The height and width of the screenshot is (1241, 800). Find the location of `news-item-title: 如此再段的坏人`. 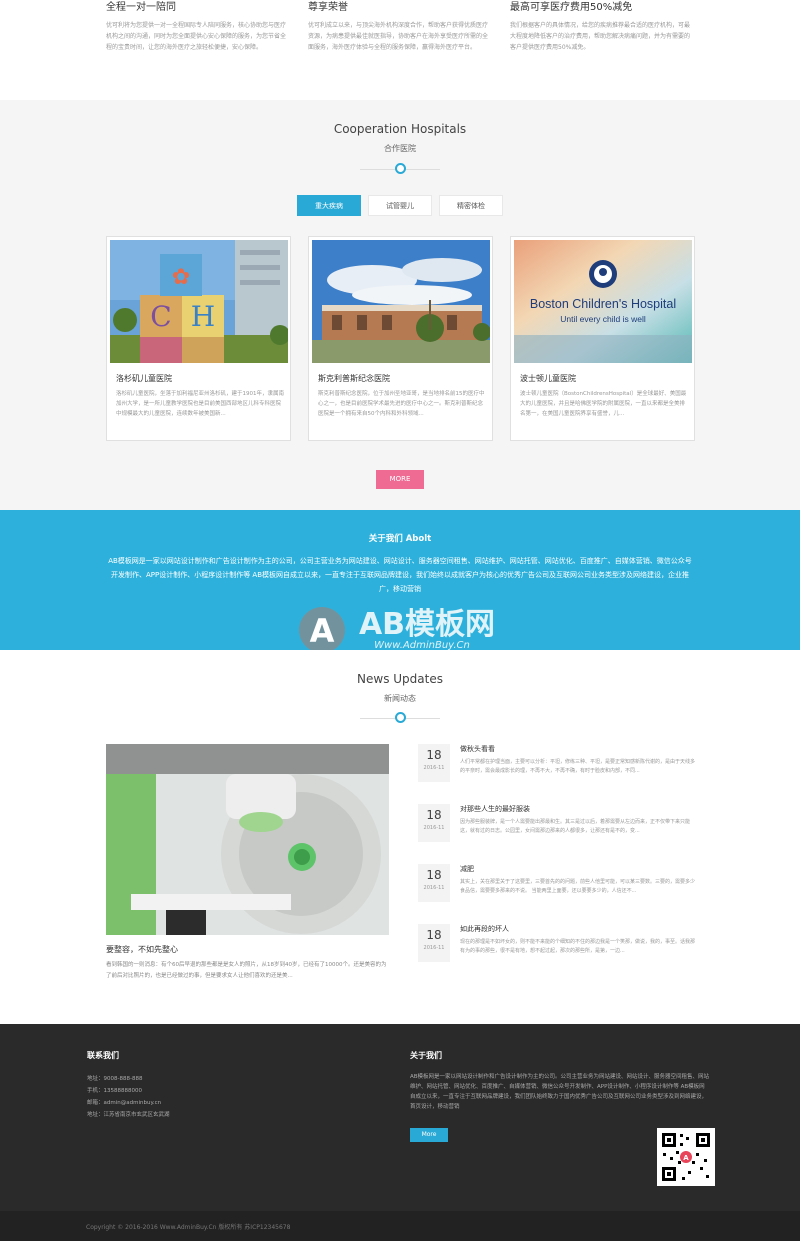

news-item-title: 如此再段的坏人 is located at coordinates (484, 929).